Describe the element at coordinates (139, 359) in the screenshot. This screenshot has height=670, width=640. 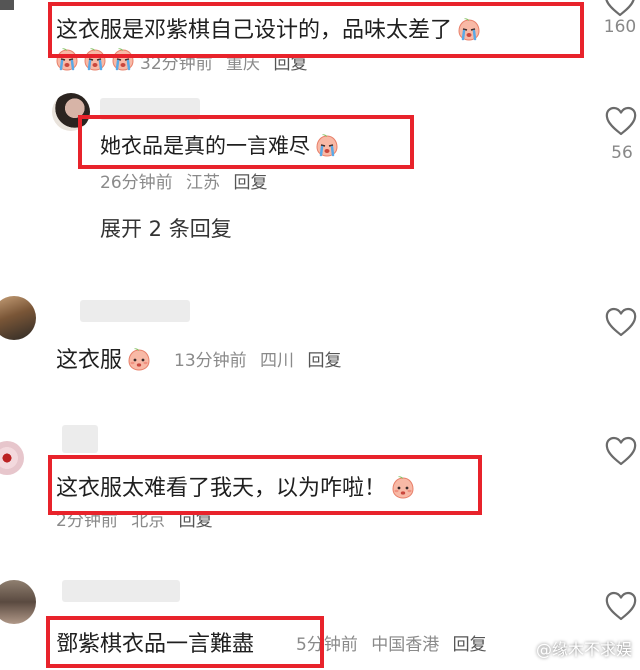
I see `peach-emoji-icon` at that location.